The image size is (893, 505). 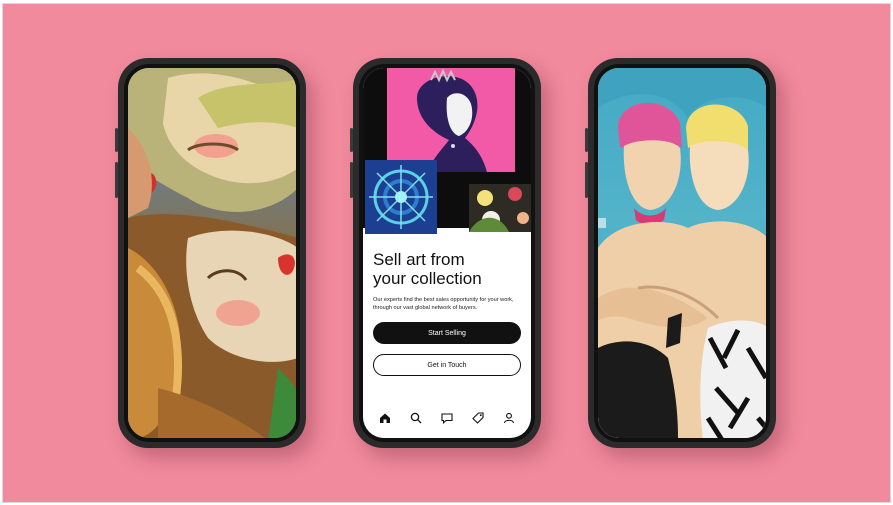 I want to click on inbox-icon, so click(x=447, y=418).